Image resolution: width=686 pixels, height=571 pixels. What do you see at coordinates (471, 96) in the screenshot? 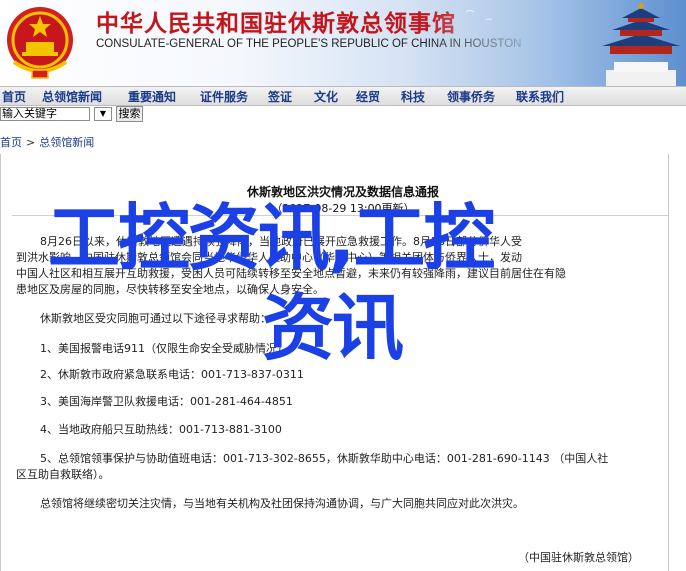
I see `nav-item-consular: 领事侨务` at bounding box center [471, 96].